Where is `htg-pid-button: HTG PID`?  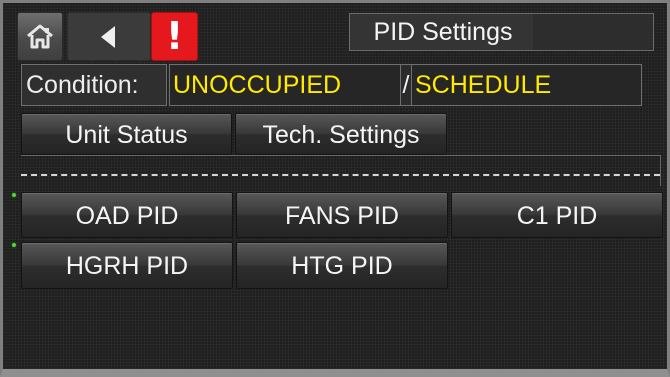
htg-pid-button: HTG PID is located at coordinates (342, 265).